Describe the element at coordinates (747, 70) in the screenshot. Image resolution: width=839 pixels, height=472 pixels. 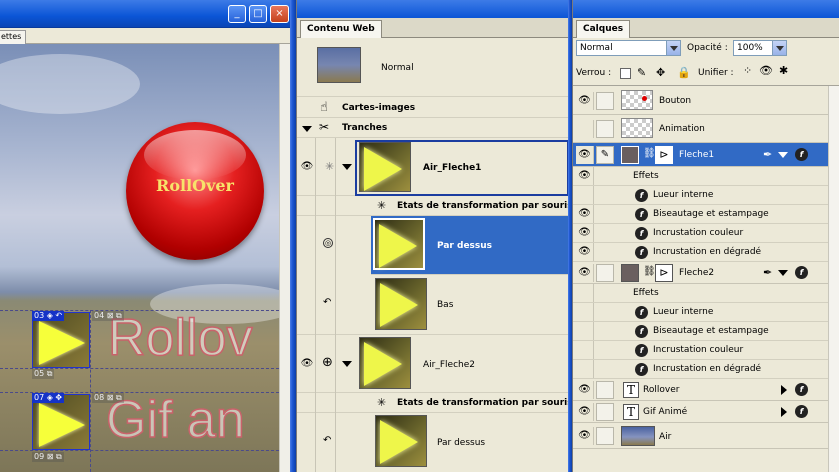
I see `unify-position-icon: ⁘` at that location.